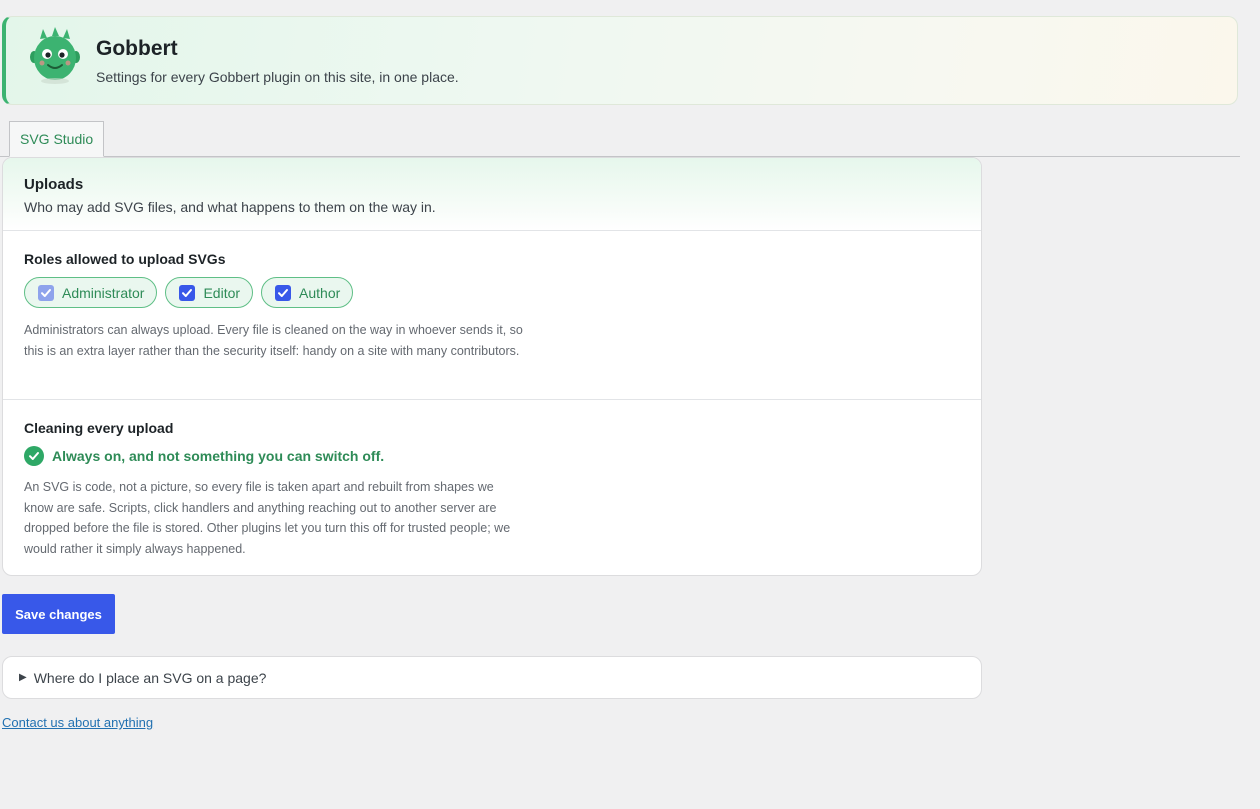 This screenshot has height=809, width=1260. I want to click on role-chip-author: Author, so click(307, 292).